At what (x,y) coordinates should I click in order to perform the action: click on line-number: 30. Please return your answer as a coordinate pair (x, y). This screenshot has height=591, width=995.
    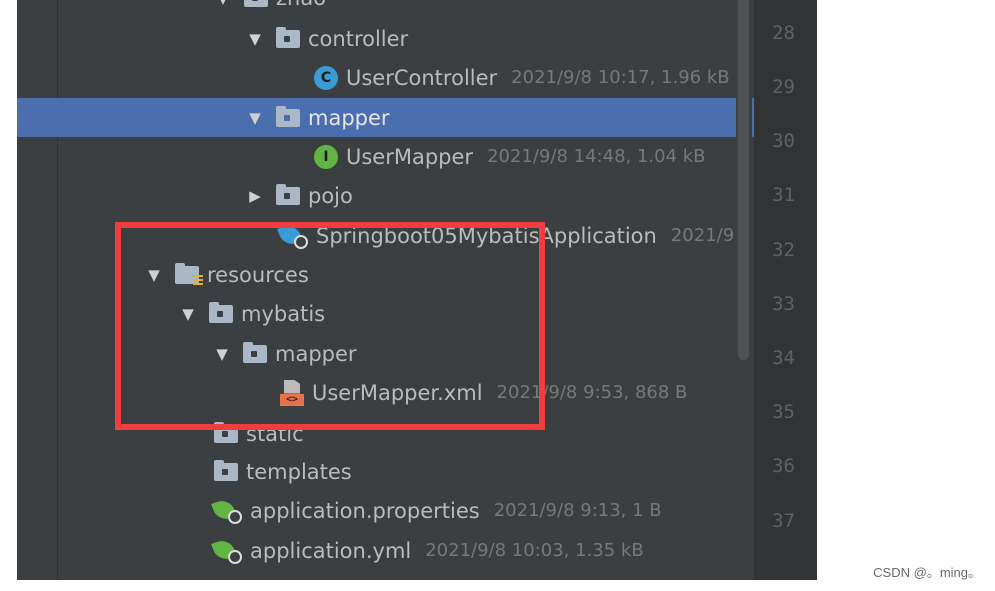
    Looking at the image, I should click on (783, 141).